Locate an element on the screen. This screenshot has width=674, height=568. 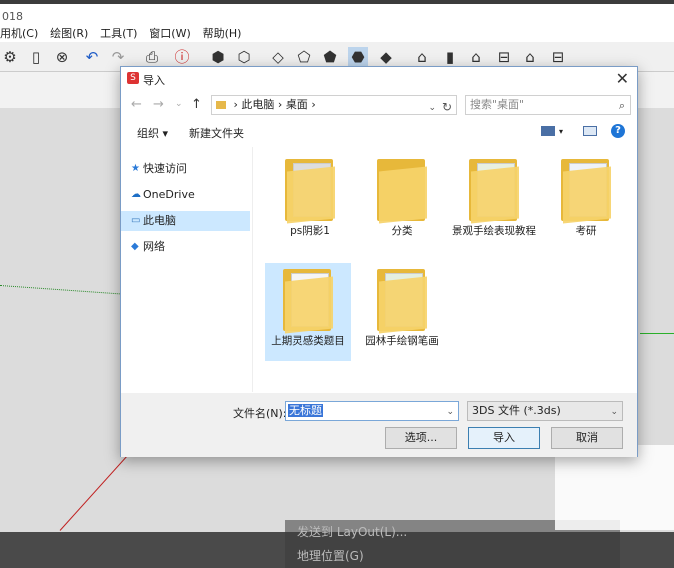
forward-icon: → is located at coordinates (158, 104).